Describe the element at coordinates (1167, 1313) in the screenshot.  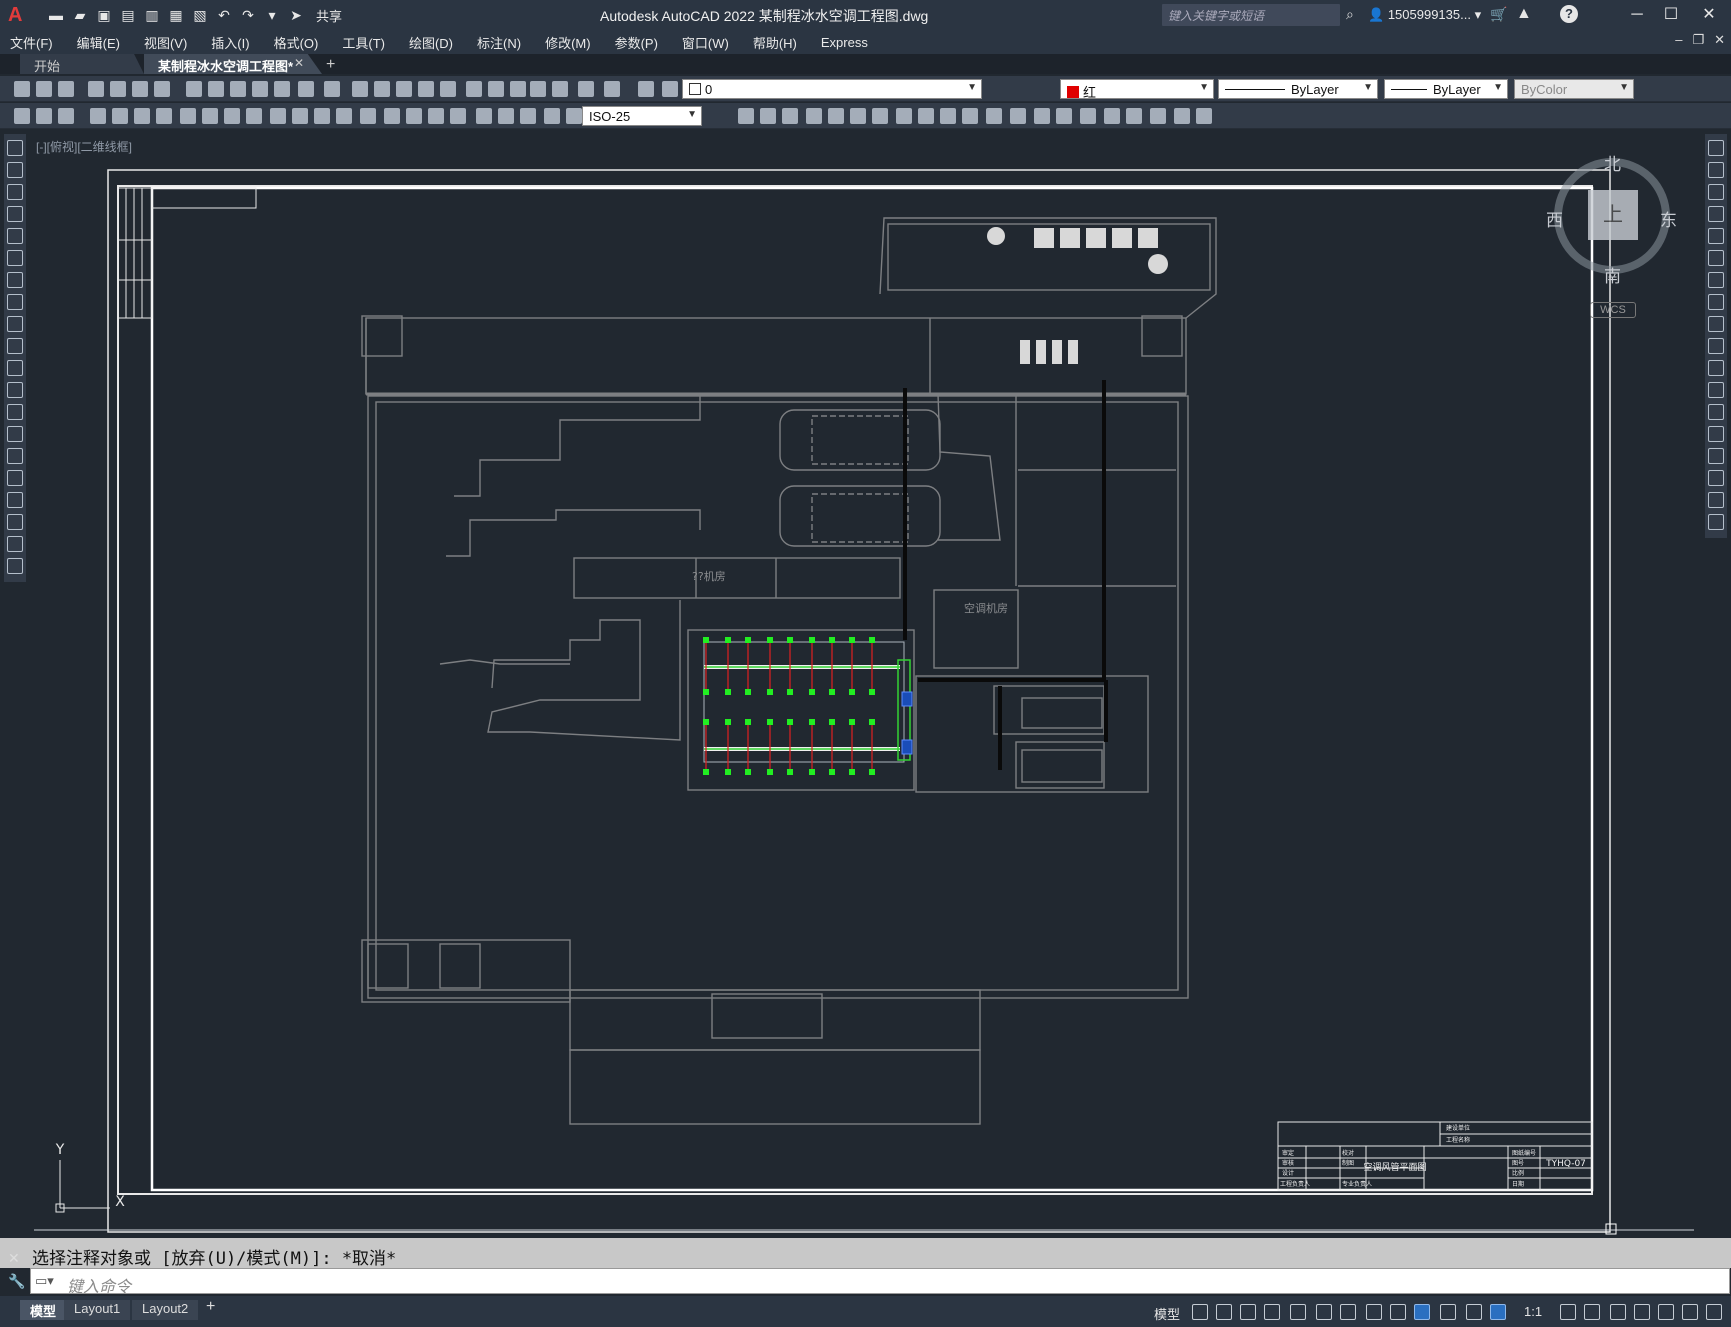
I see `model-space-toggle: 模型` at that location.